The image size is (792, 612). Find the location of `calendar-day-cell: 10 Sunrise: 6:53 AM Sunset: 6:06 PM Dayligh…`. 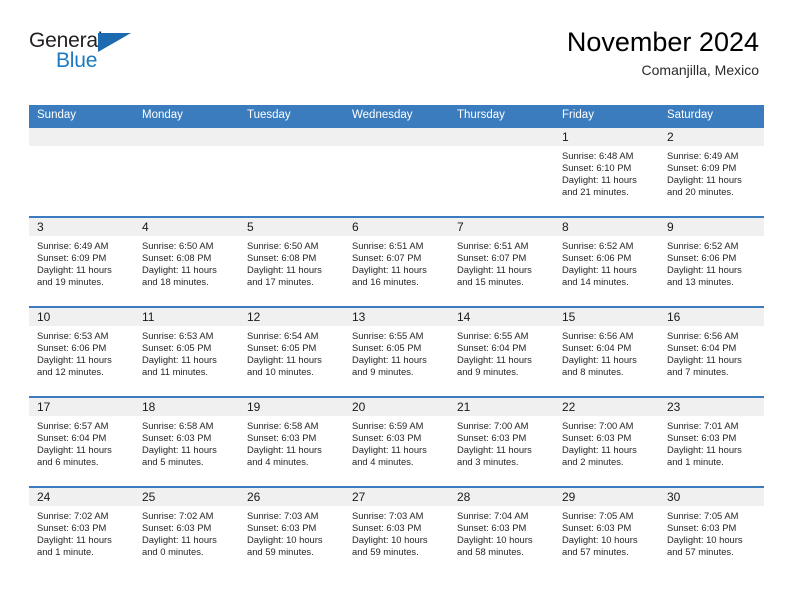

calendar-day-cell: 10 Sunrise: 6:53 AM Sunset: 6:06 PM Dayligh… is located at coordinates (81, 352).